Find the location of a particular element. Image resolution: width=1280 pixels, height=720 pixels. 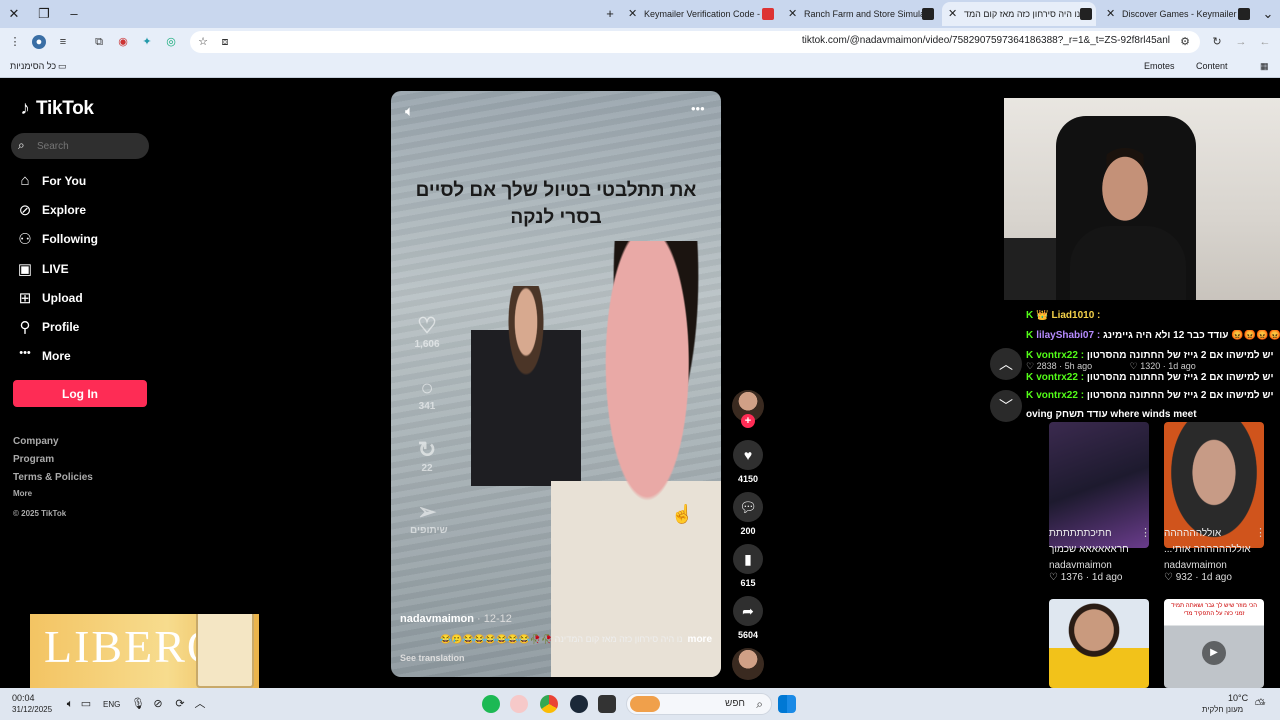

share-action: ➦ 5604 is located at coordinates (748, 618).